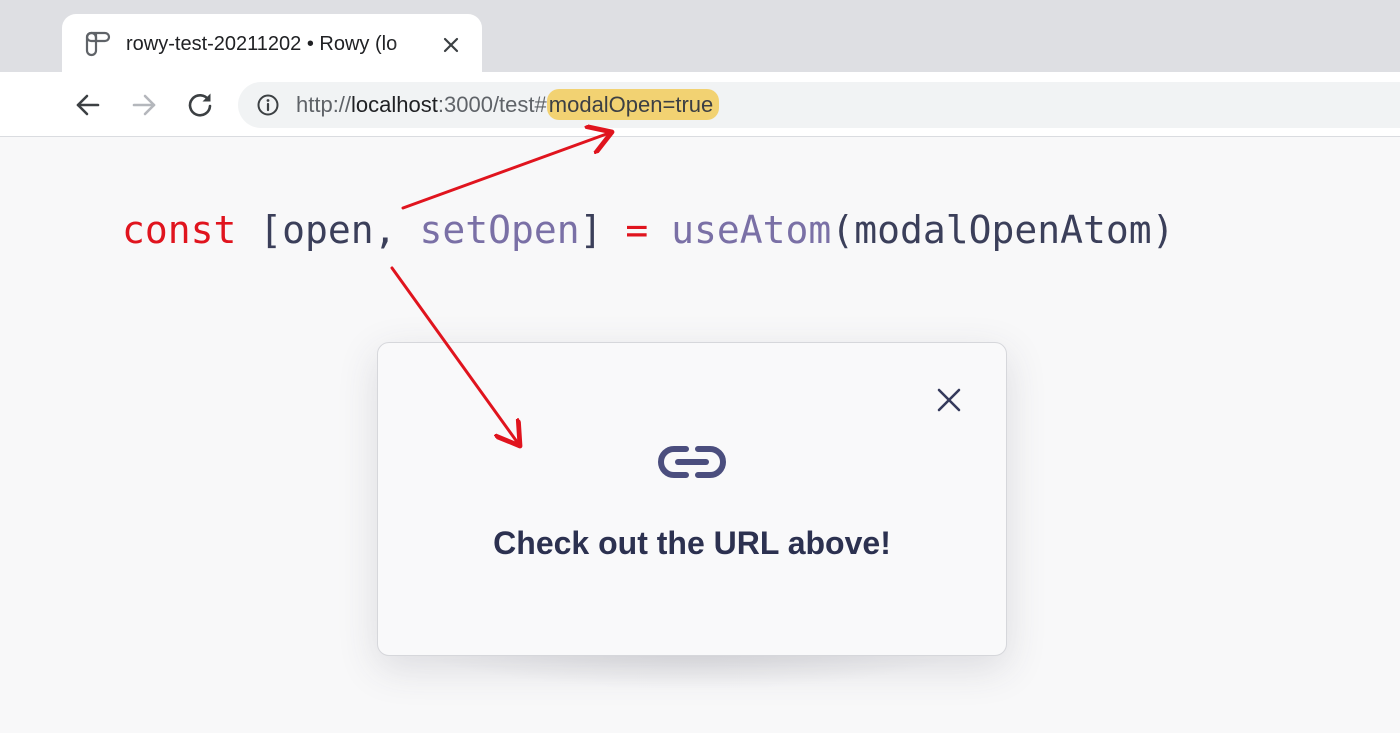  I want to click on browser-tab: rowy-test-20211202 • Rowy (lo, so click(272, 45).